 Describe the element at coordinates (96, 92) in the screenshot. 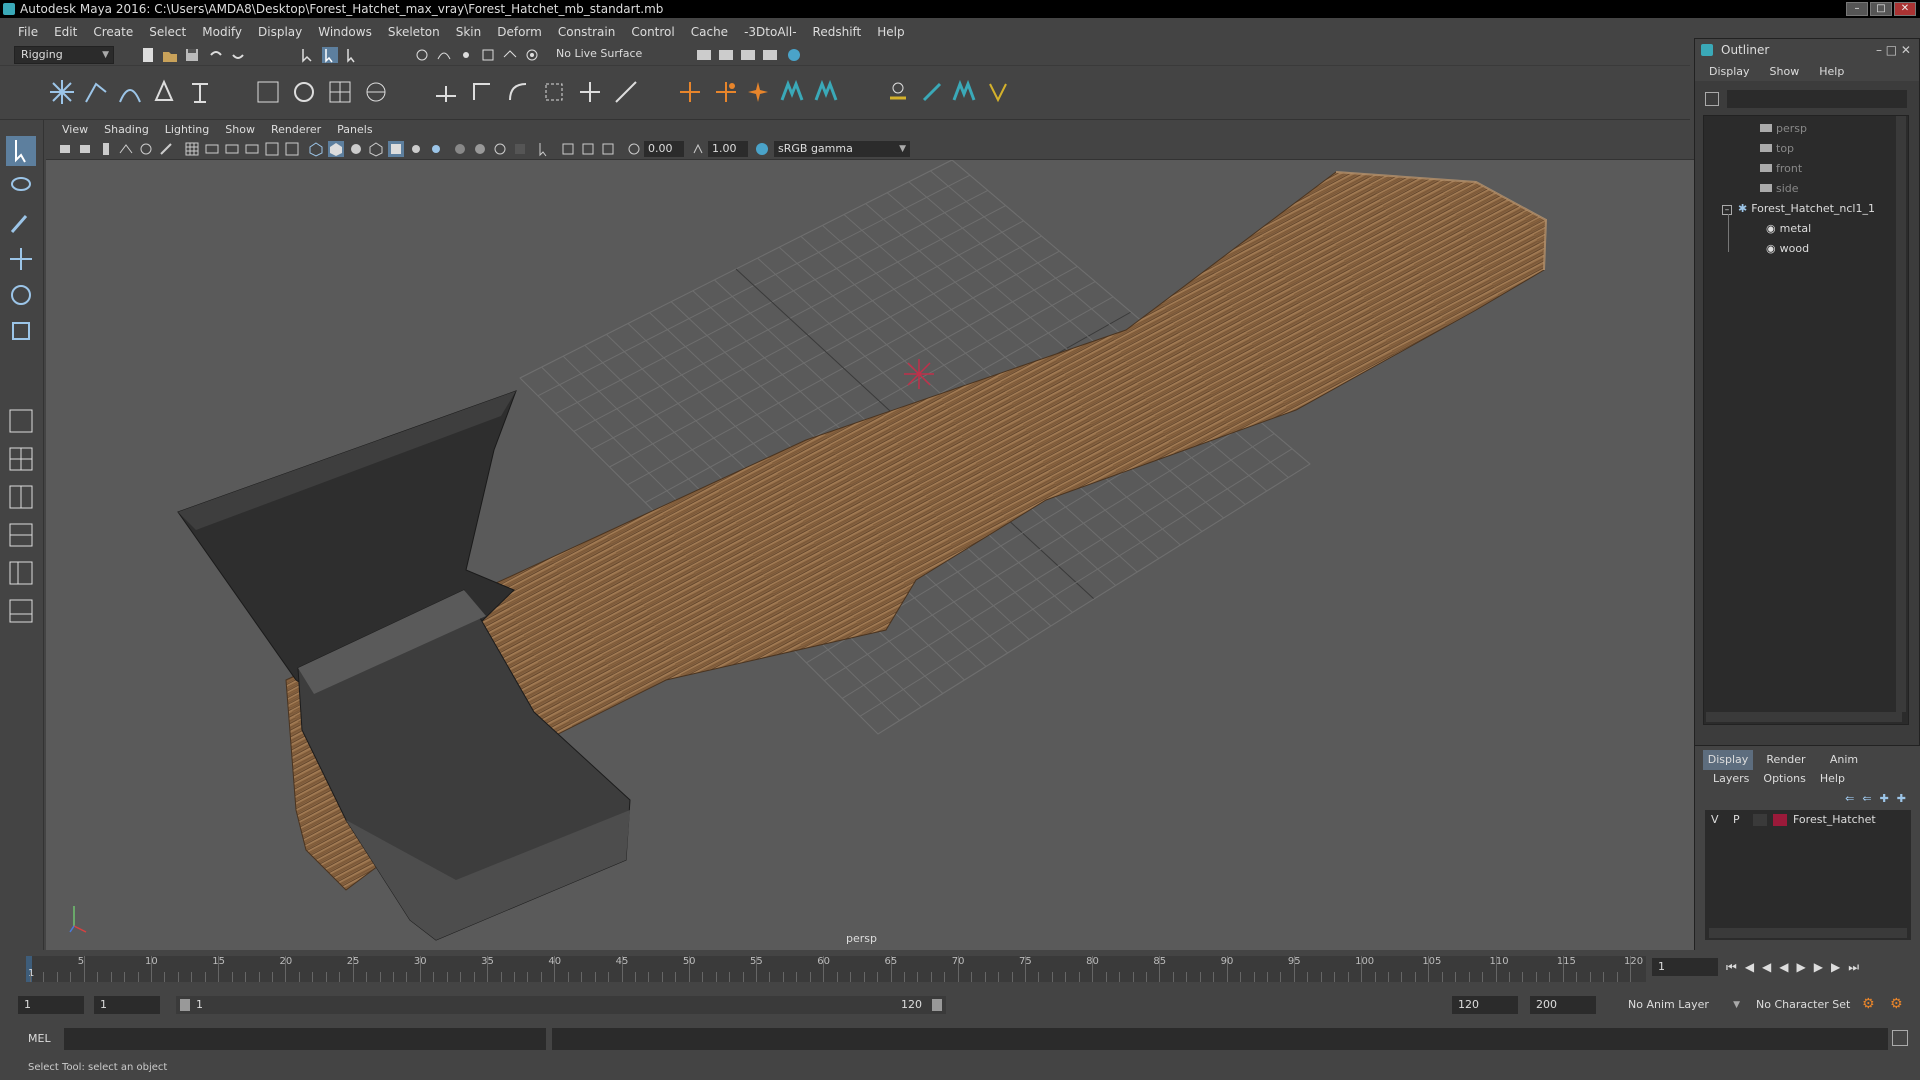

I see `ik-handle-icon` at that location.